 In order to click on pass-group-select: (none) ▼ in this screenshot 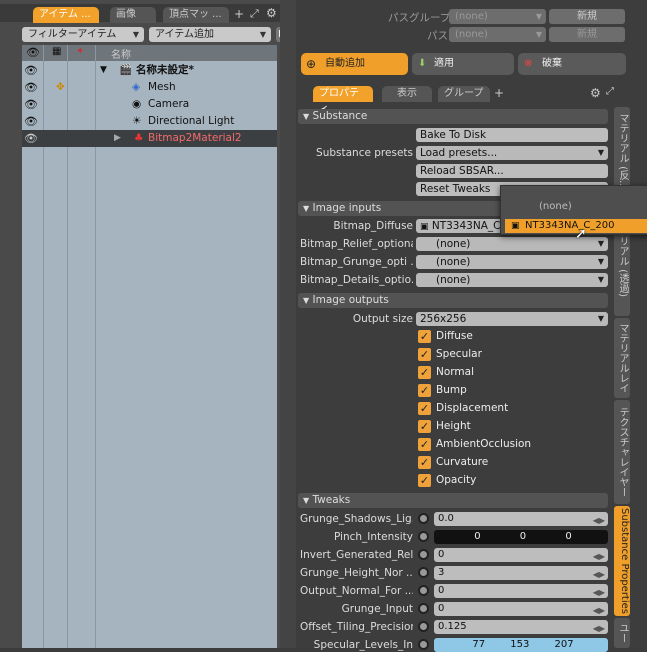, I will do `click(497, 16)`.